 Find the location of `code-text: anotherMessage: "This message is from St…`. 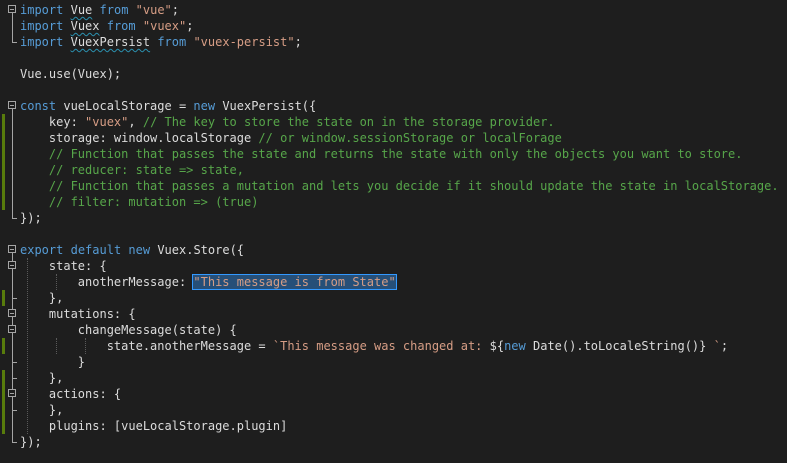

code-text: anotherMessage: "This message is from St… is located at coordinates (208, 282).